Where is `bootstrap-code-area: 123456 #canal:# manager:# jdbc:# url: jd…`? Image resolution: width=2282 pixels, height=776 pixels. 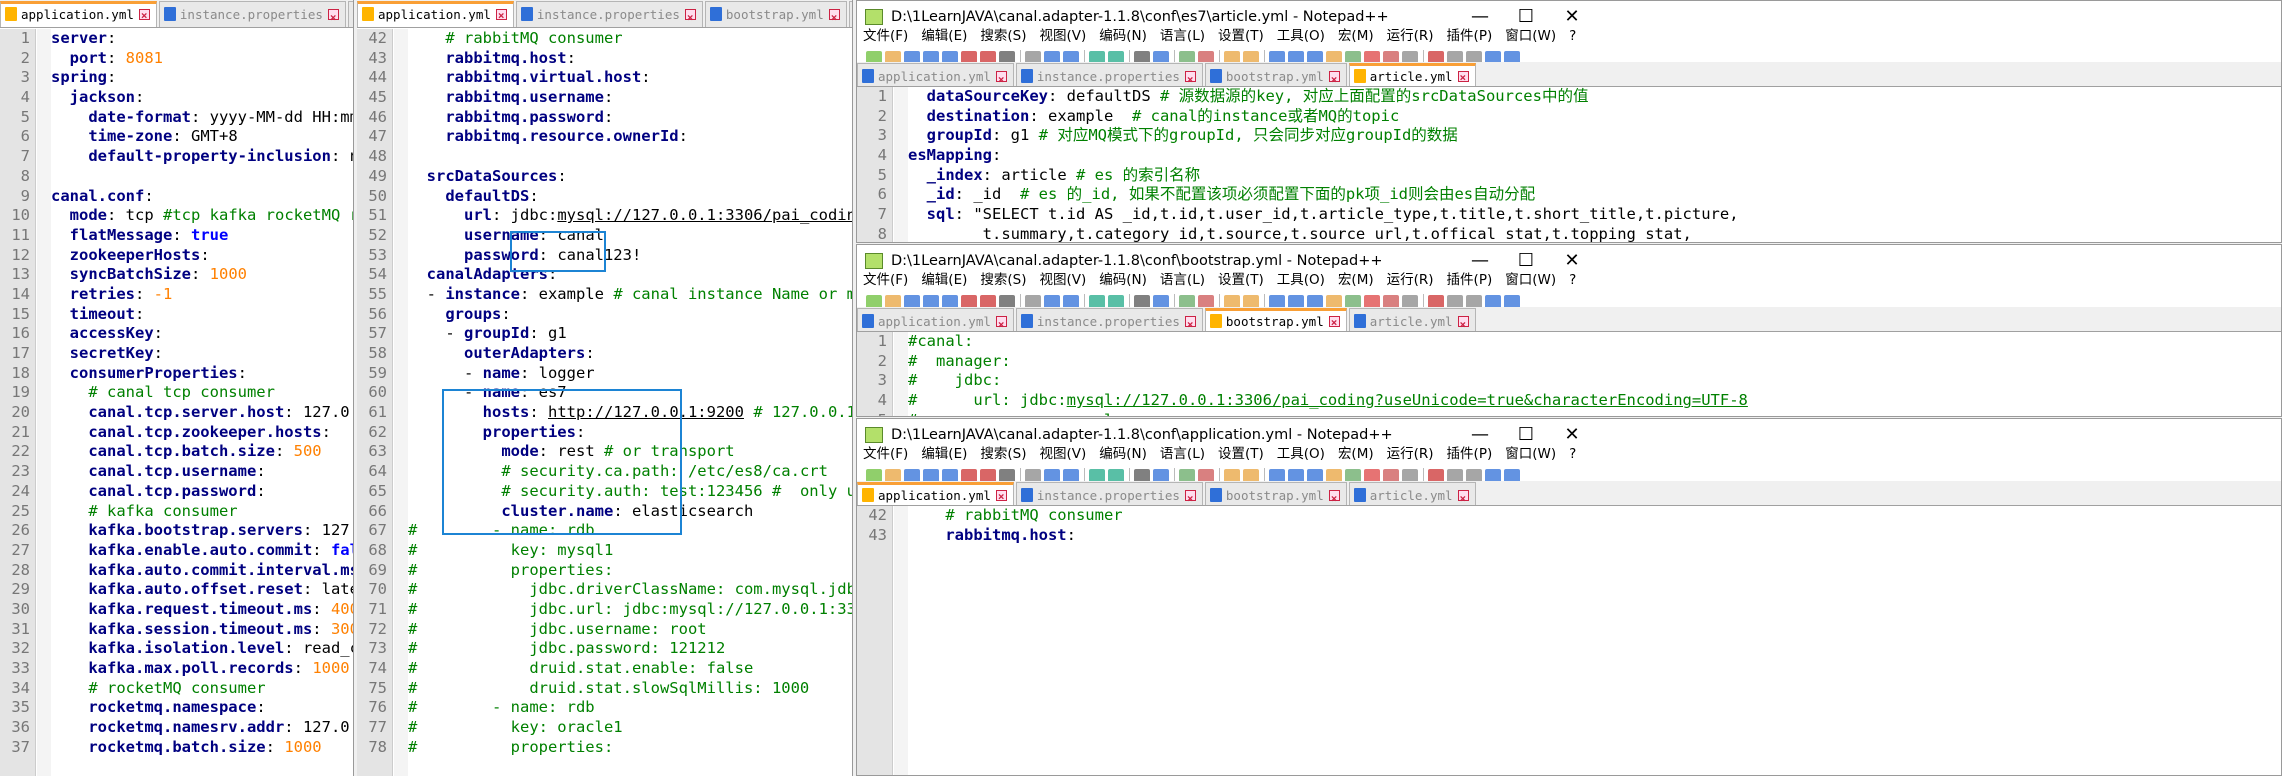 bootstrap-code-area: 123456 #canal:# manager:# jdbc:# url: jd… is located at coordinates (1569, 374).